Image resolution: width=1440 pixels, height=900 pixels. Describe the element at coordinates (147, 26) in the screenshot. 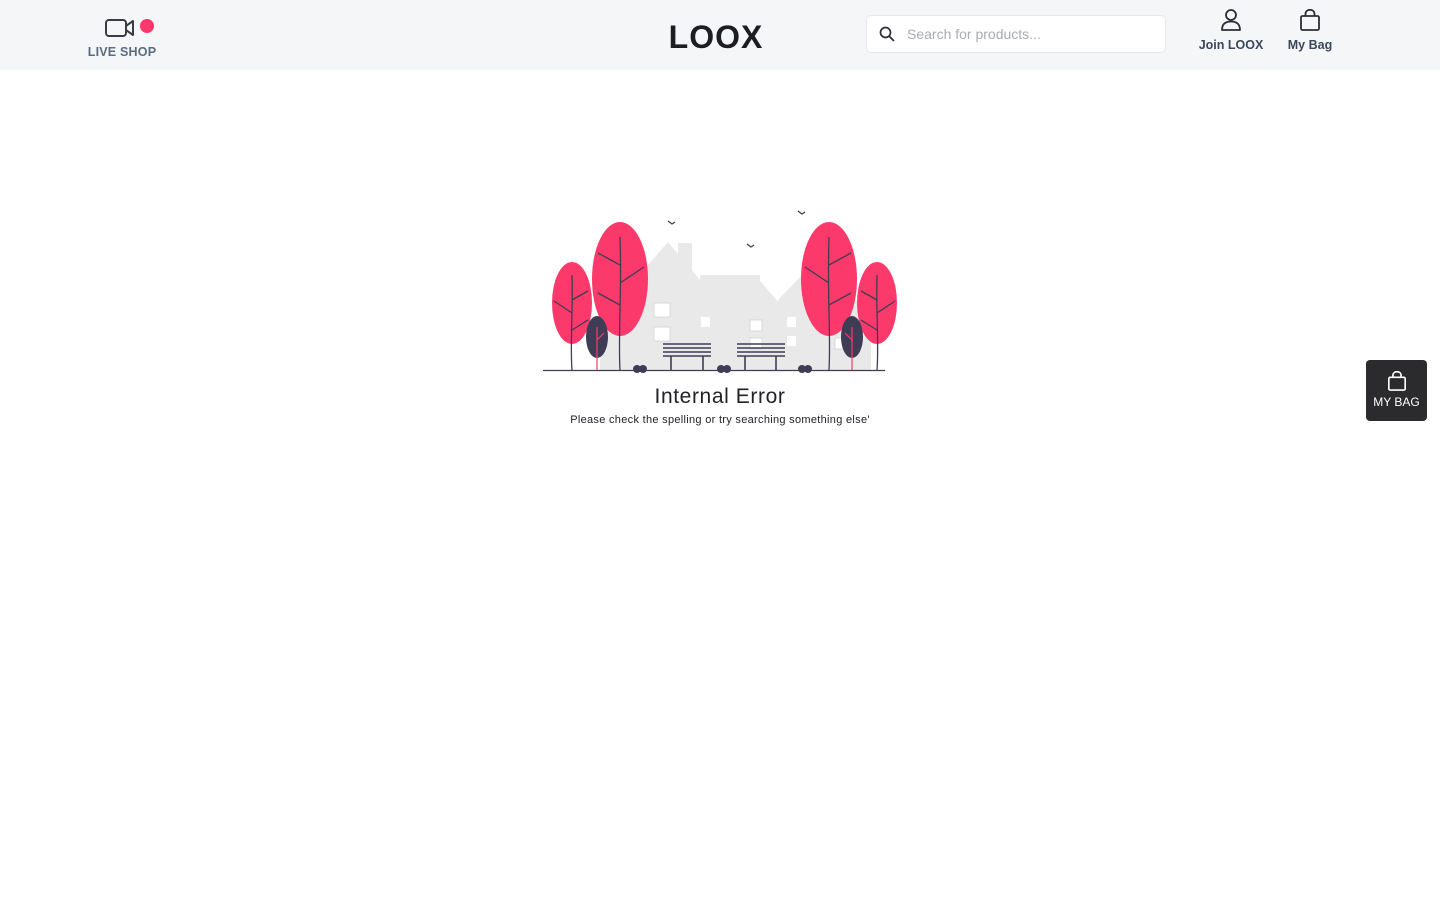

I see `live-dot-icon` at that location.